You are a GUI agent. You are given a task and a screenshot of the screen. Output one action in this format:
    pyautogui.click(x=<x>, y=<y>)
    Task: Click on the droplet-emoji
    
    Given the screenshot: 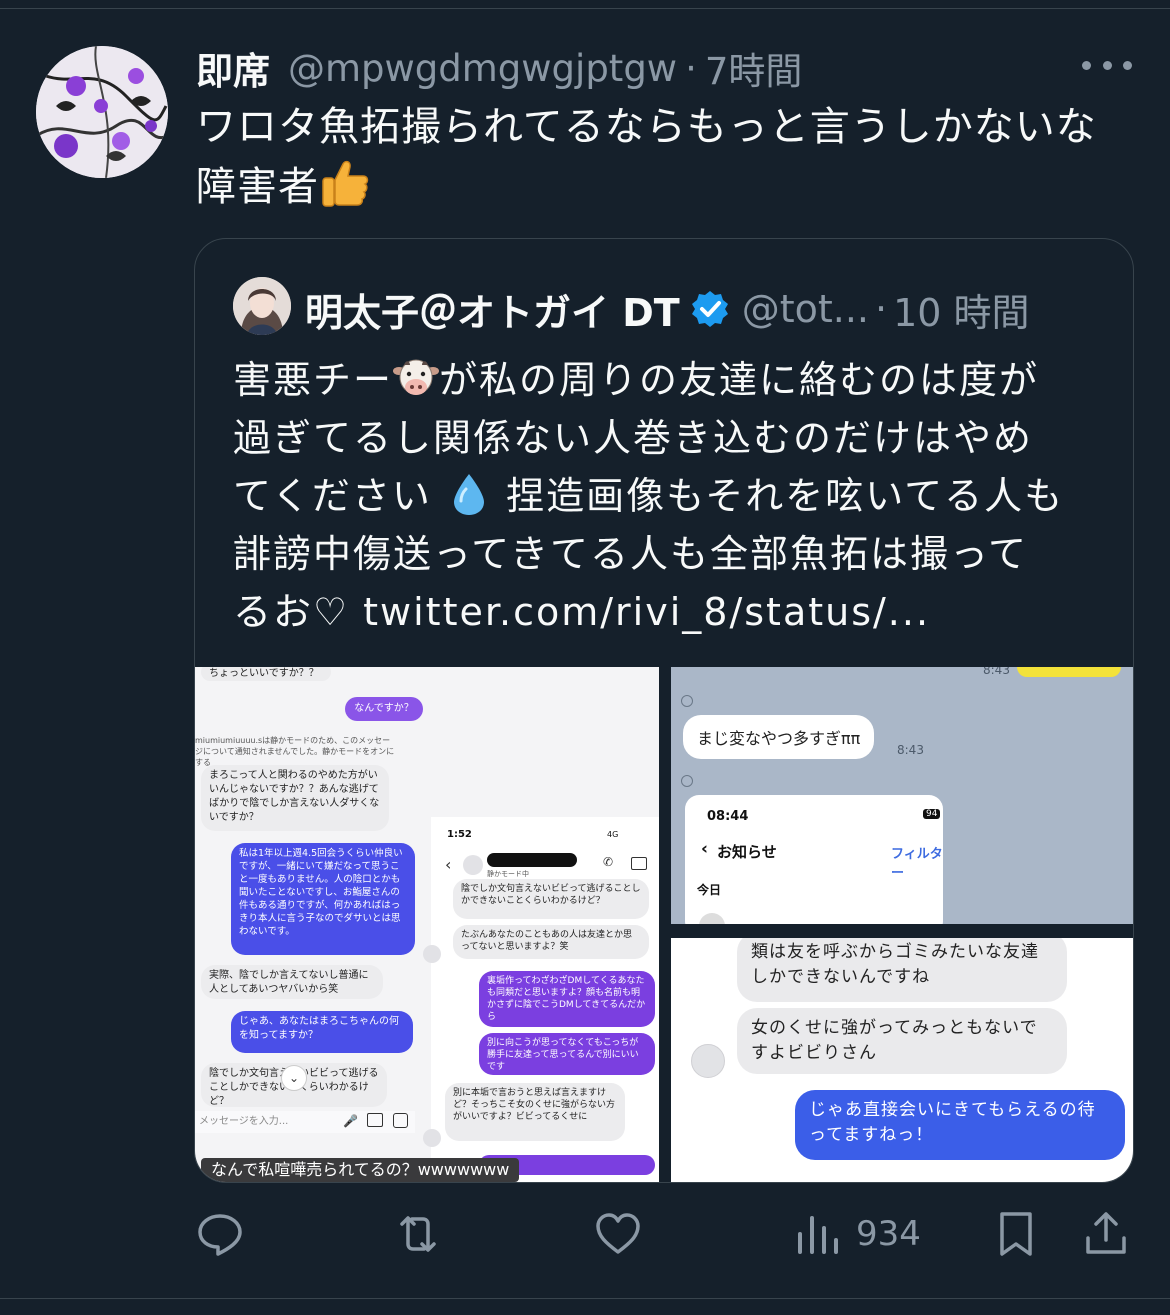 What is the action you would take?
    pyautogui.click(x=468, y=494)
    